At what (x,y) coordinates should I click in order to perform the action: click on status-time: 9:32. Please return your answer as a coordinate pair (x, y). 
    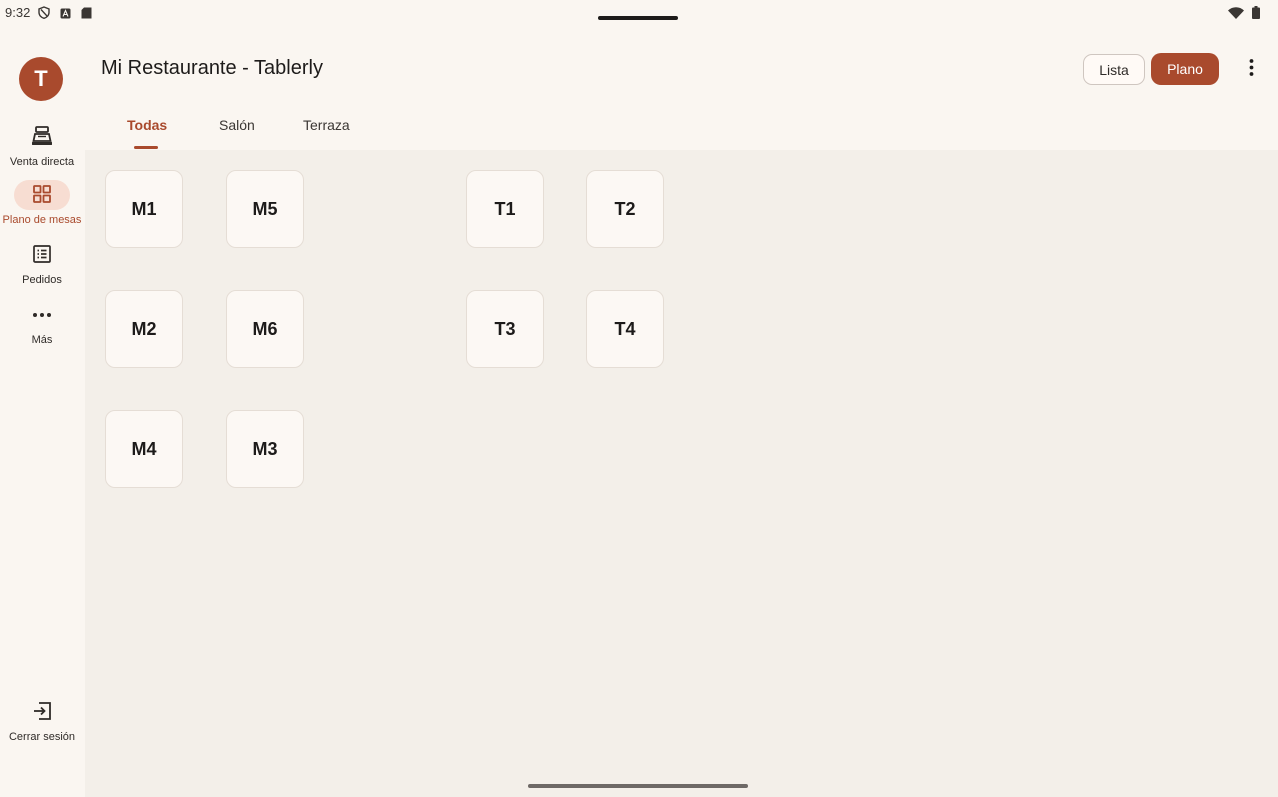
    Looking at the image, I should click on (18, 12).